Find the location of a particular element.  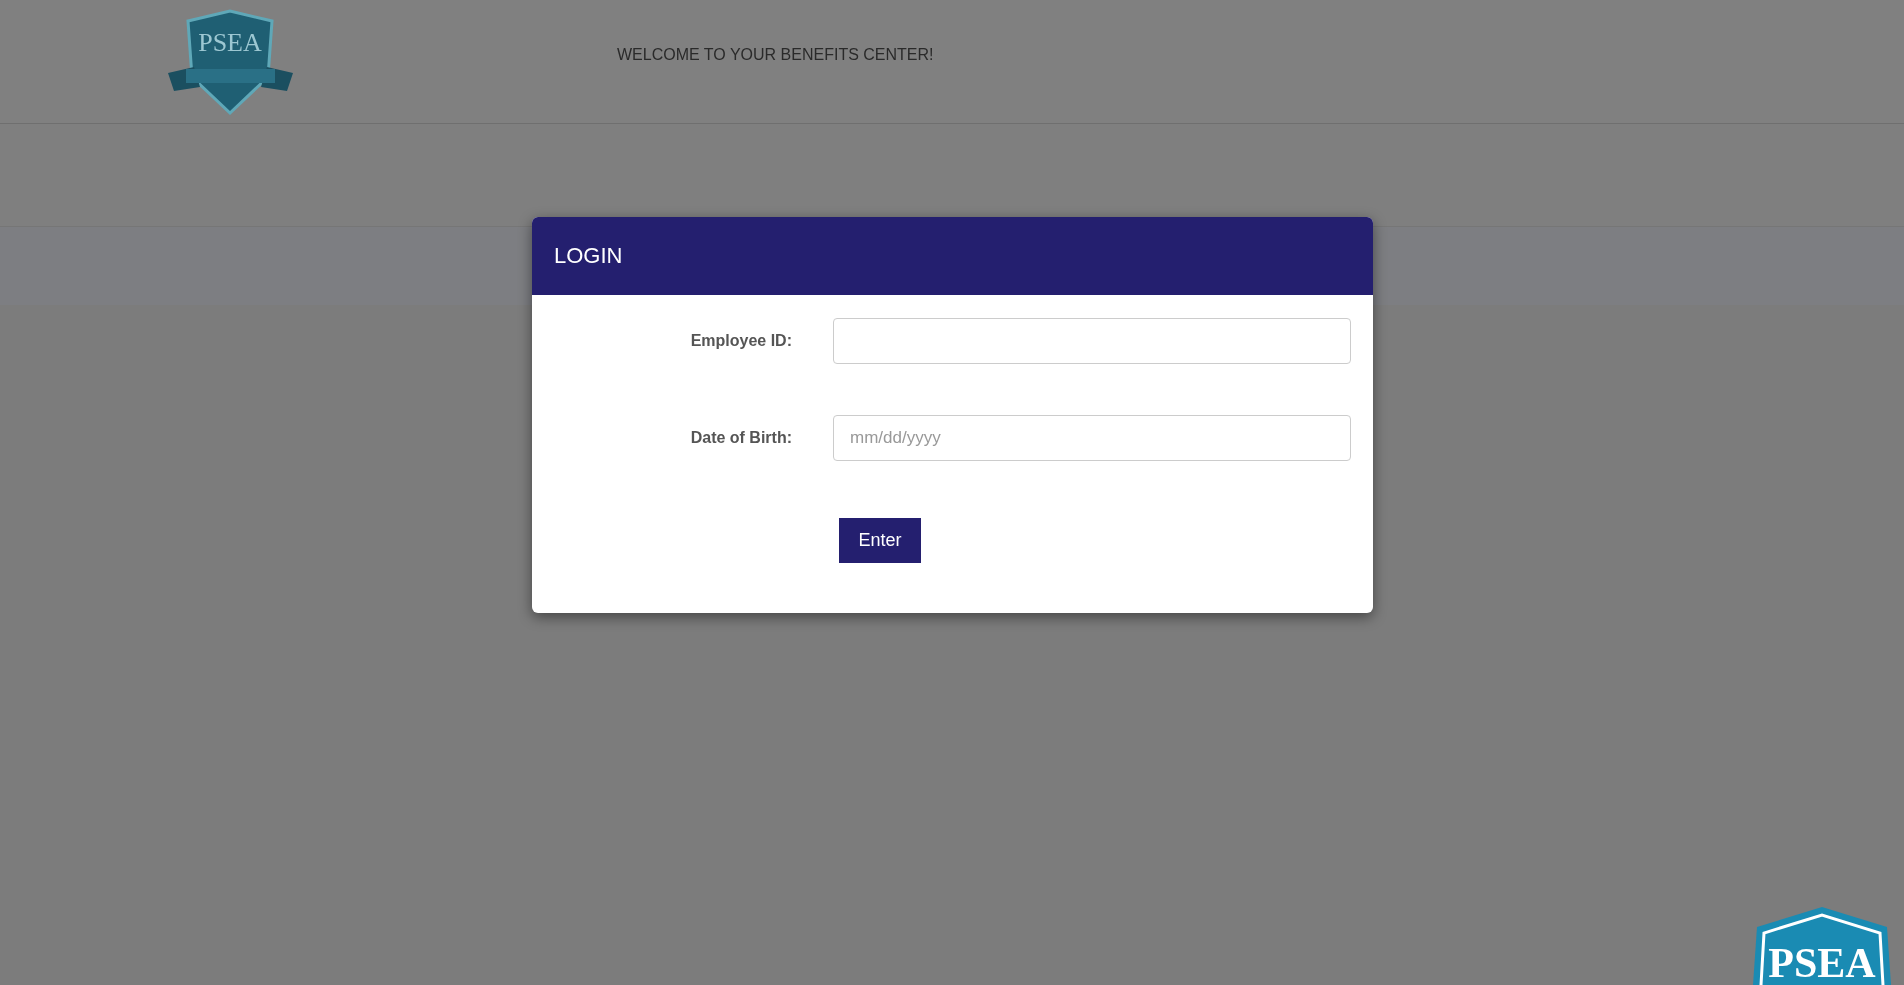

dialog-title: LOGIN is located at coordinates (588, 256).